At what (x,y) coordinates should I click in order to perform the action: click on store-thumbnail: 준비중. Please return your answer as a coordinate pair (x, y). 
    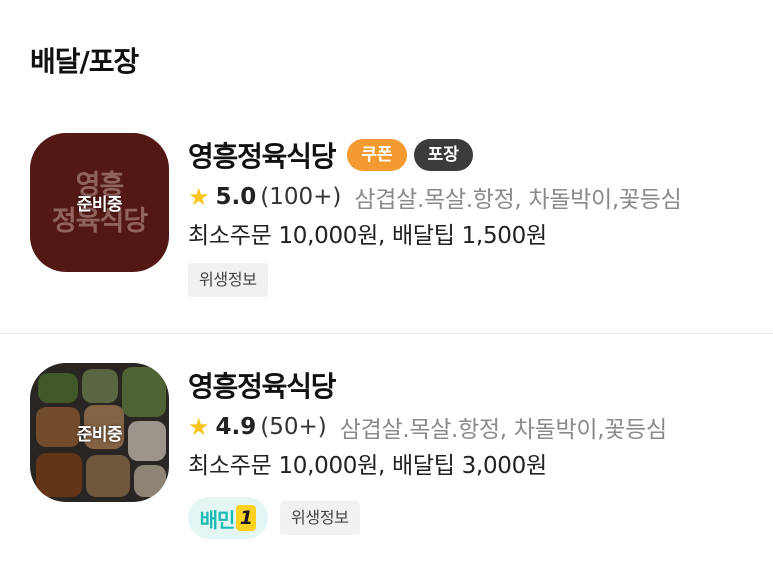
    Looking at the image, I should click on (99, 432).